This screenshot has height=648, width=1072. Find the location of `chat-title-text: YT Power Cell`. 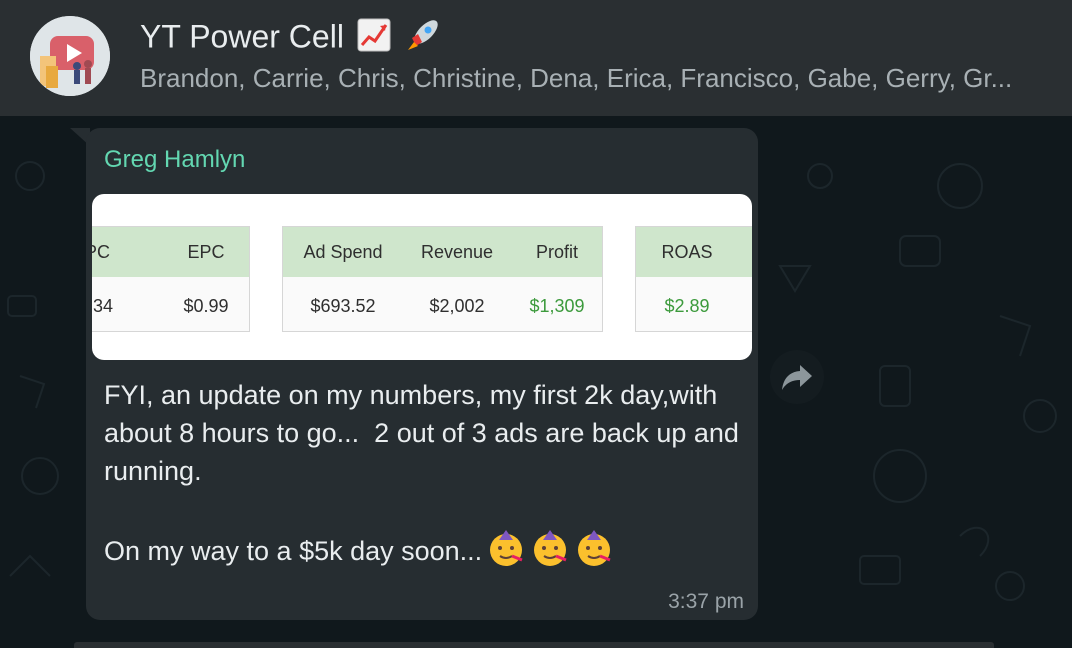

chat-title-text: YT Power Cell is located at coordinates (242, 36).